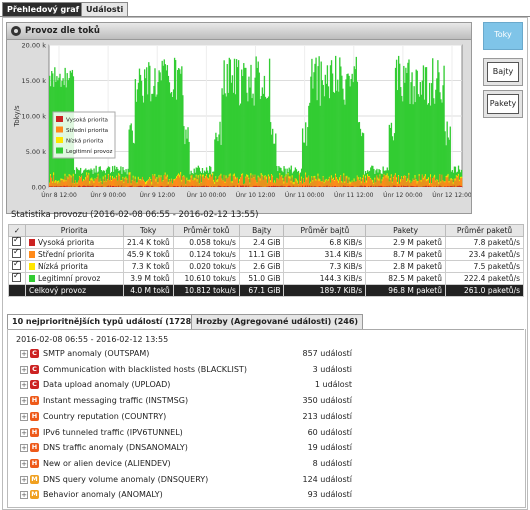  I want to click on event-count: 3 události, so click(332, 369).